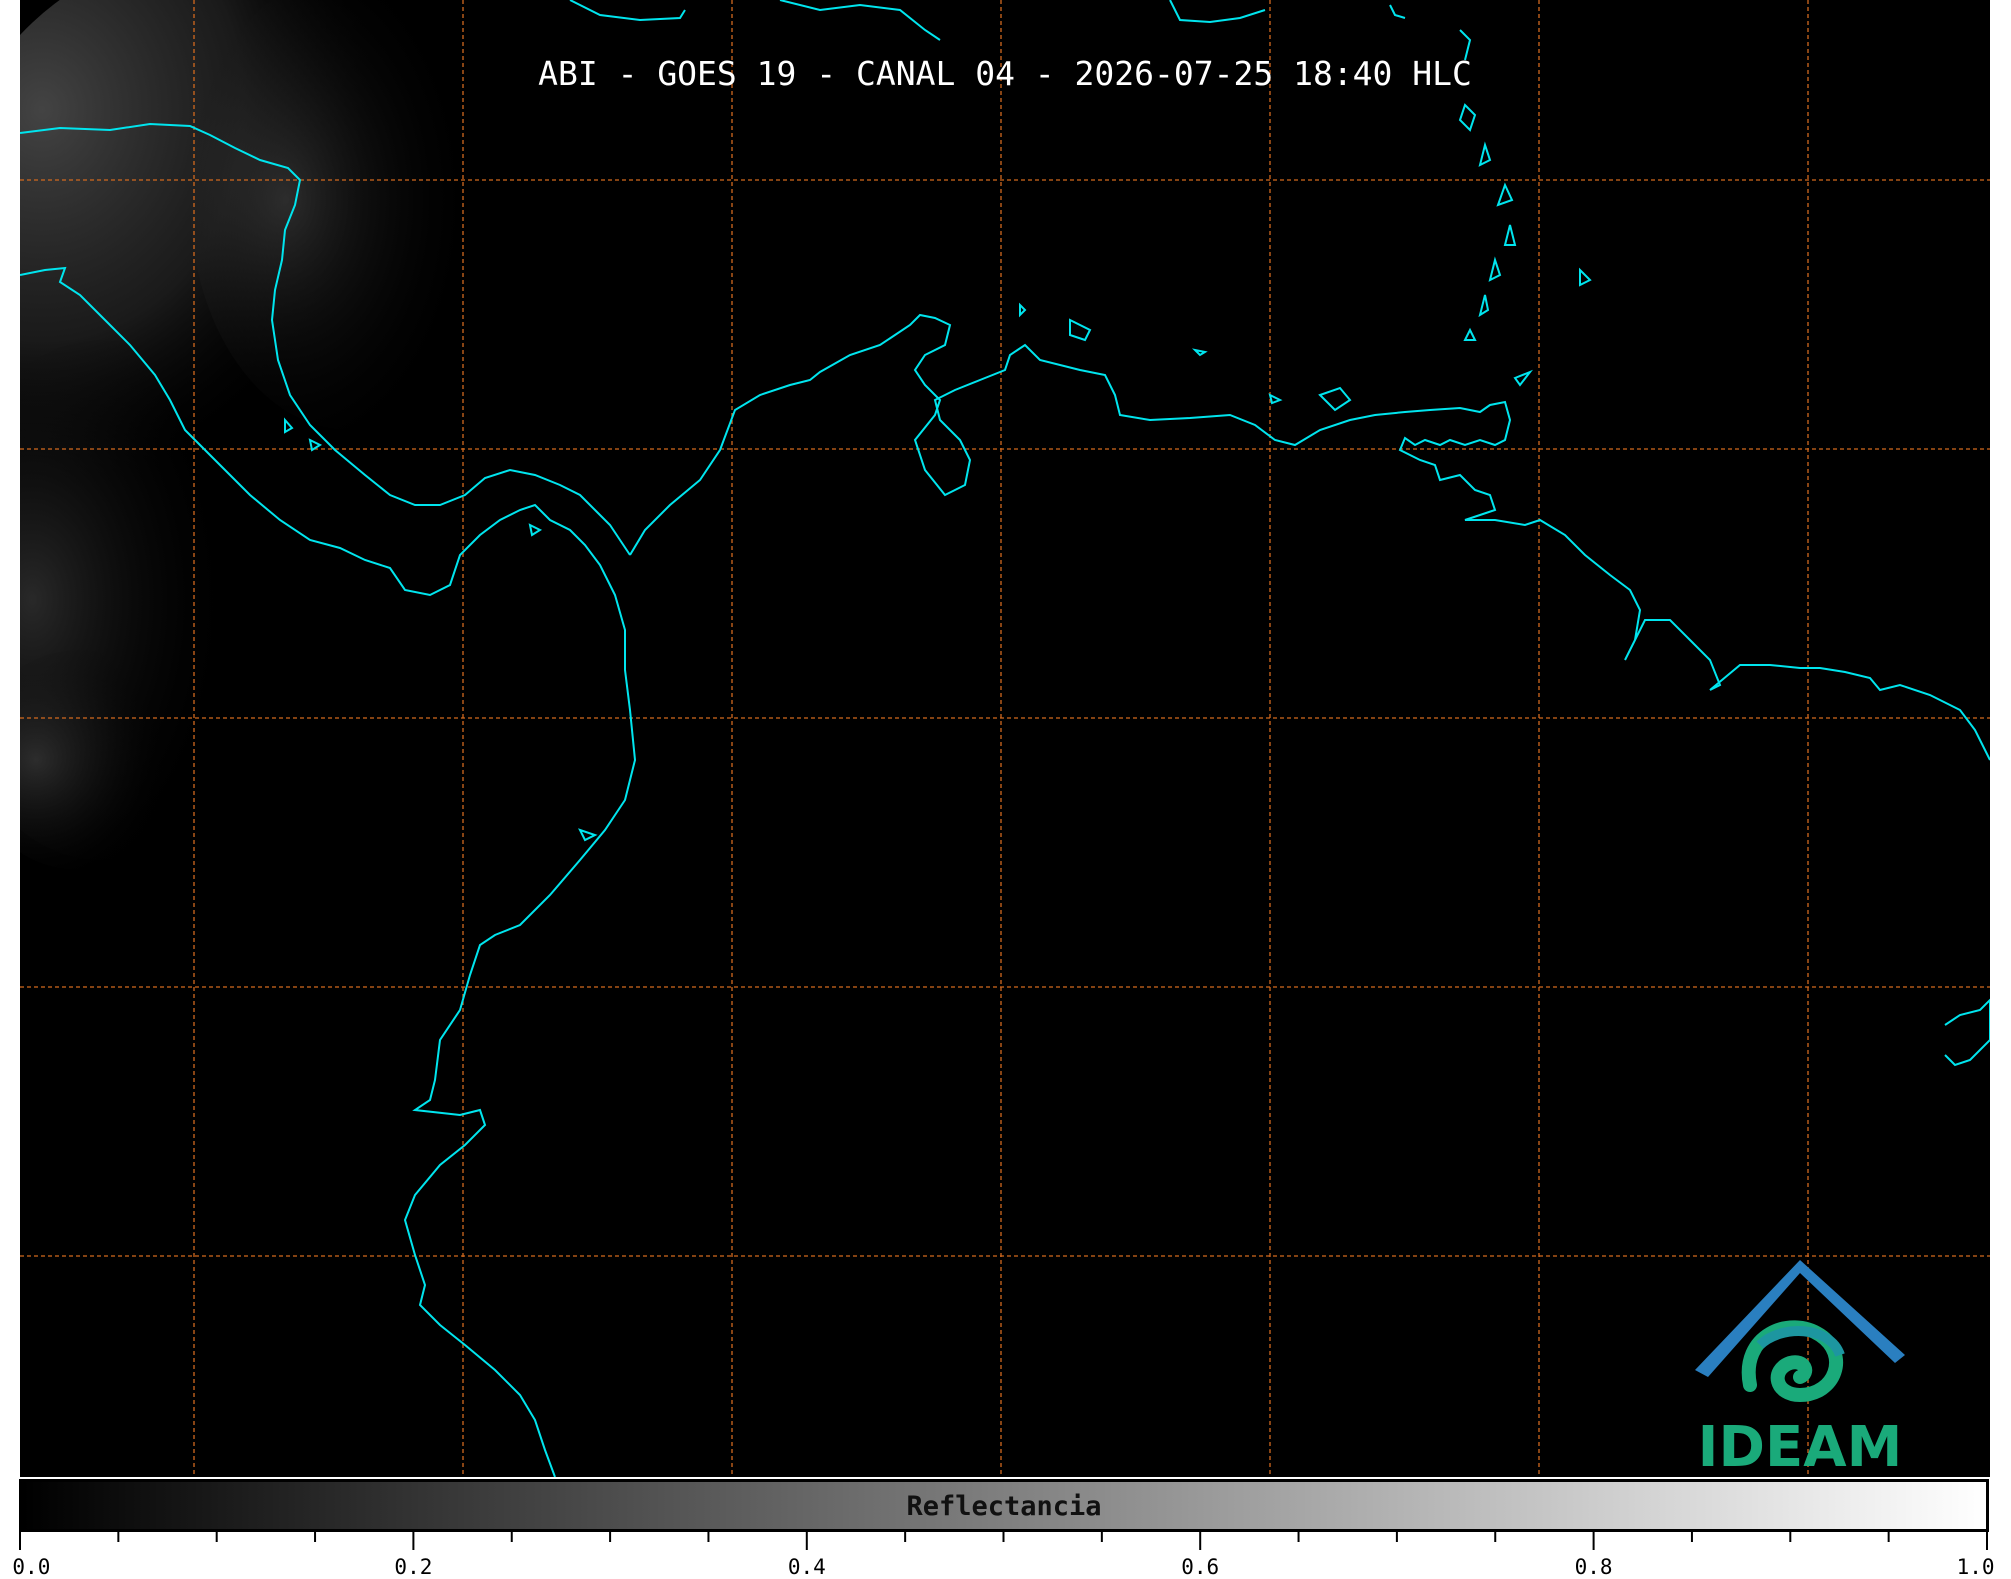  Describe the element at coordinates (1593, 1567) in the screenshot. I see `tick-label: 0.8` at that location.